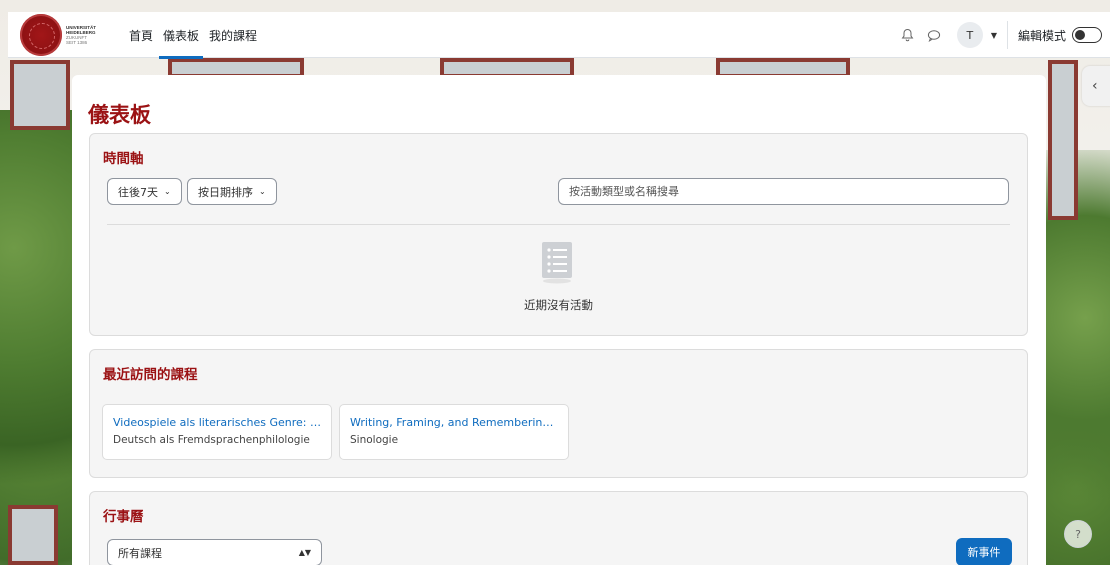 This screenshot has height=565, width=1110. What do you see at coordinates (211, 440) in the screenshot?
I see `course-category: Deutsch als Fremdsprachenphilologie` at bounding box center [211, 440].